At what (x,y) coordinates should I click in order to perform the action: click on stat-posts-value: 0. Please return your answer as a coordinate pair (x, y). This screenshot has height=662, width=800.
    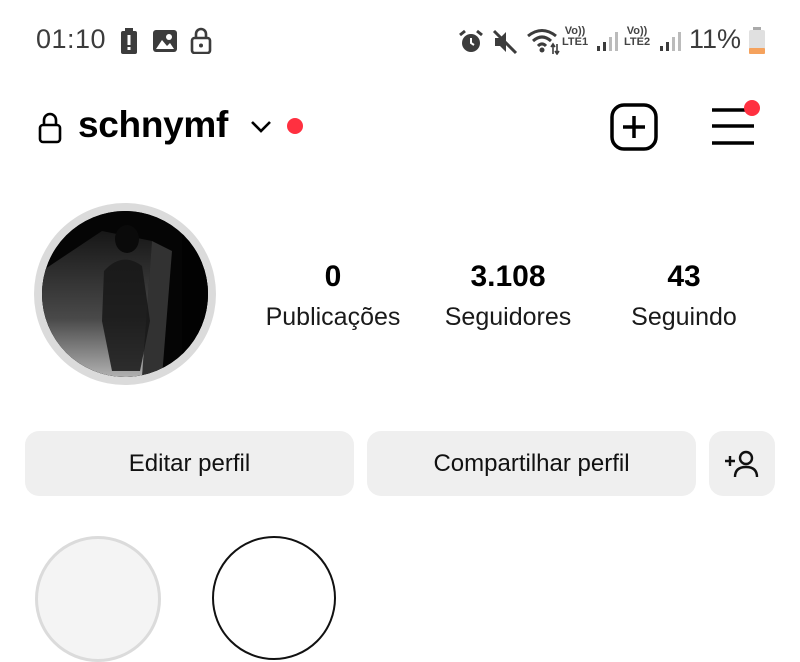
    Looking at the image, I should click on (333, 276).